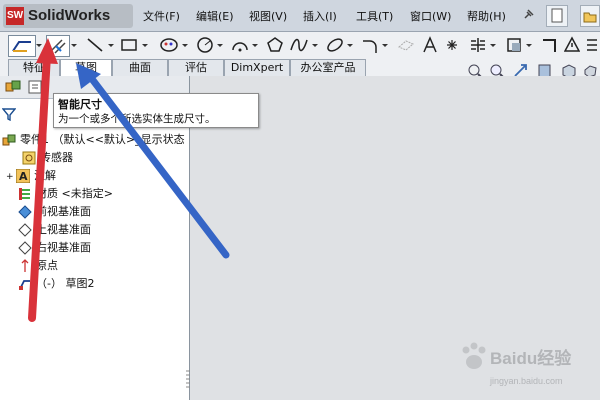 This screenshot has height=400, width=600. I want to click on spline-button, so click(169, 45).